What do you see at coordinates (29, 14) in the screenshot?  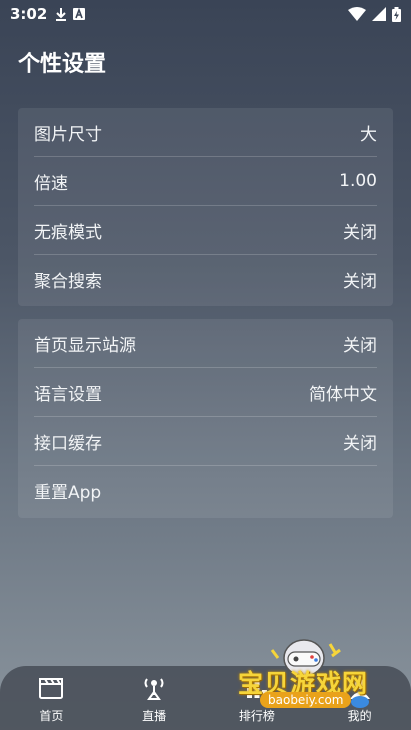 I see `status-time: 3:02` at bounding box center [29, 14].